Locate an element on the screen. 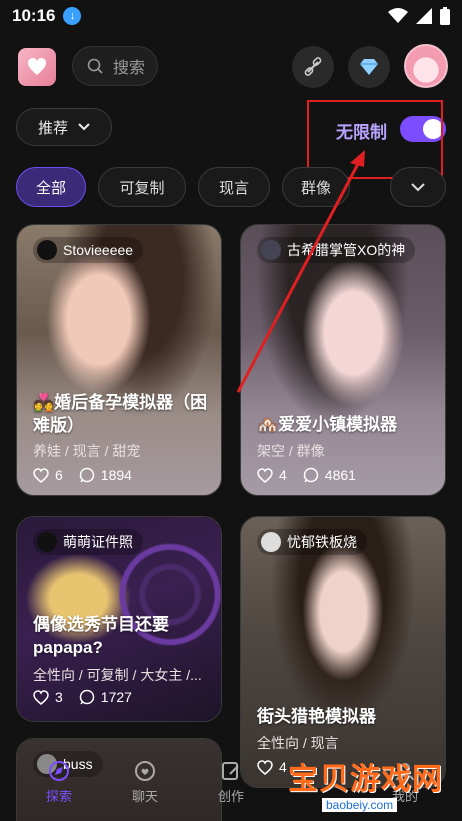 The image size is (462, 821). comment-count: 1727 is located at coordinates (116, 697).